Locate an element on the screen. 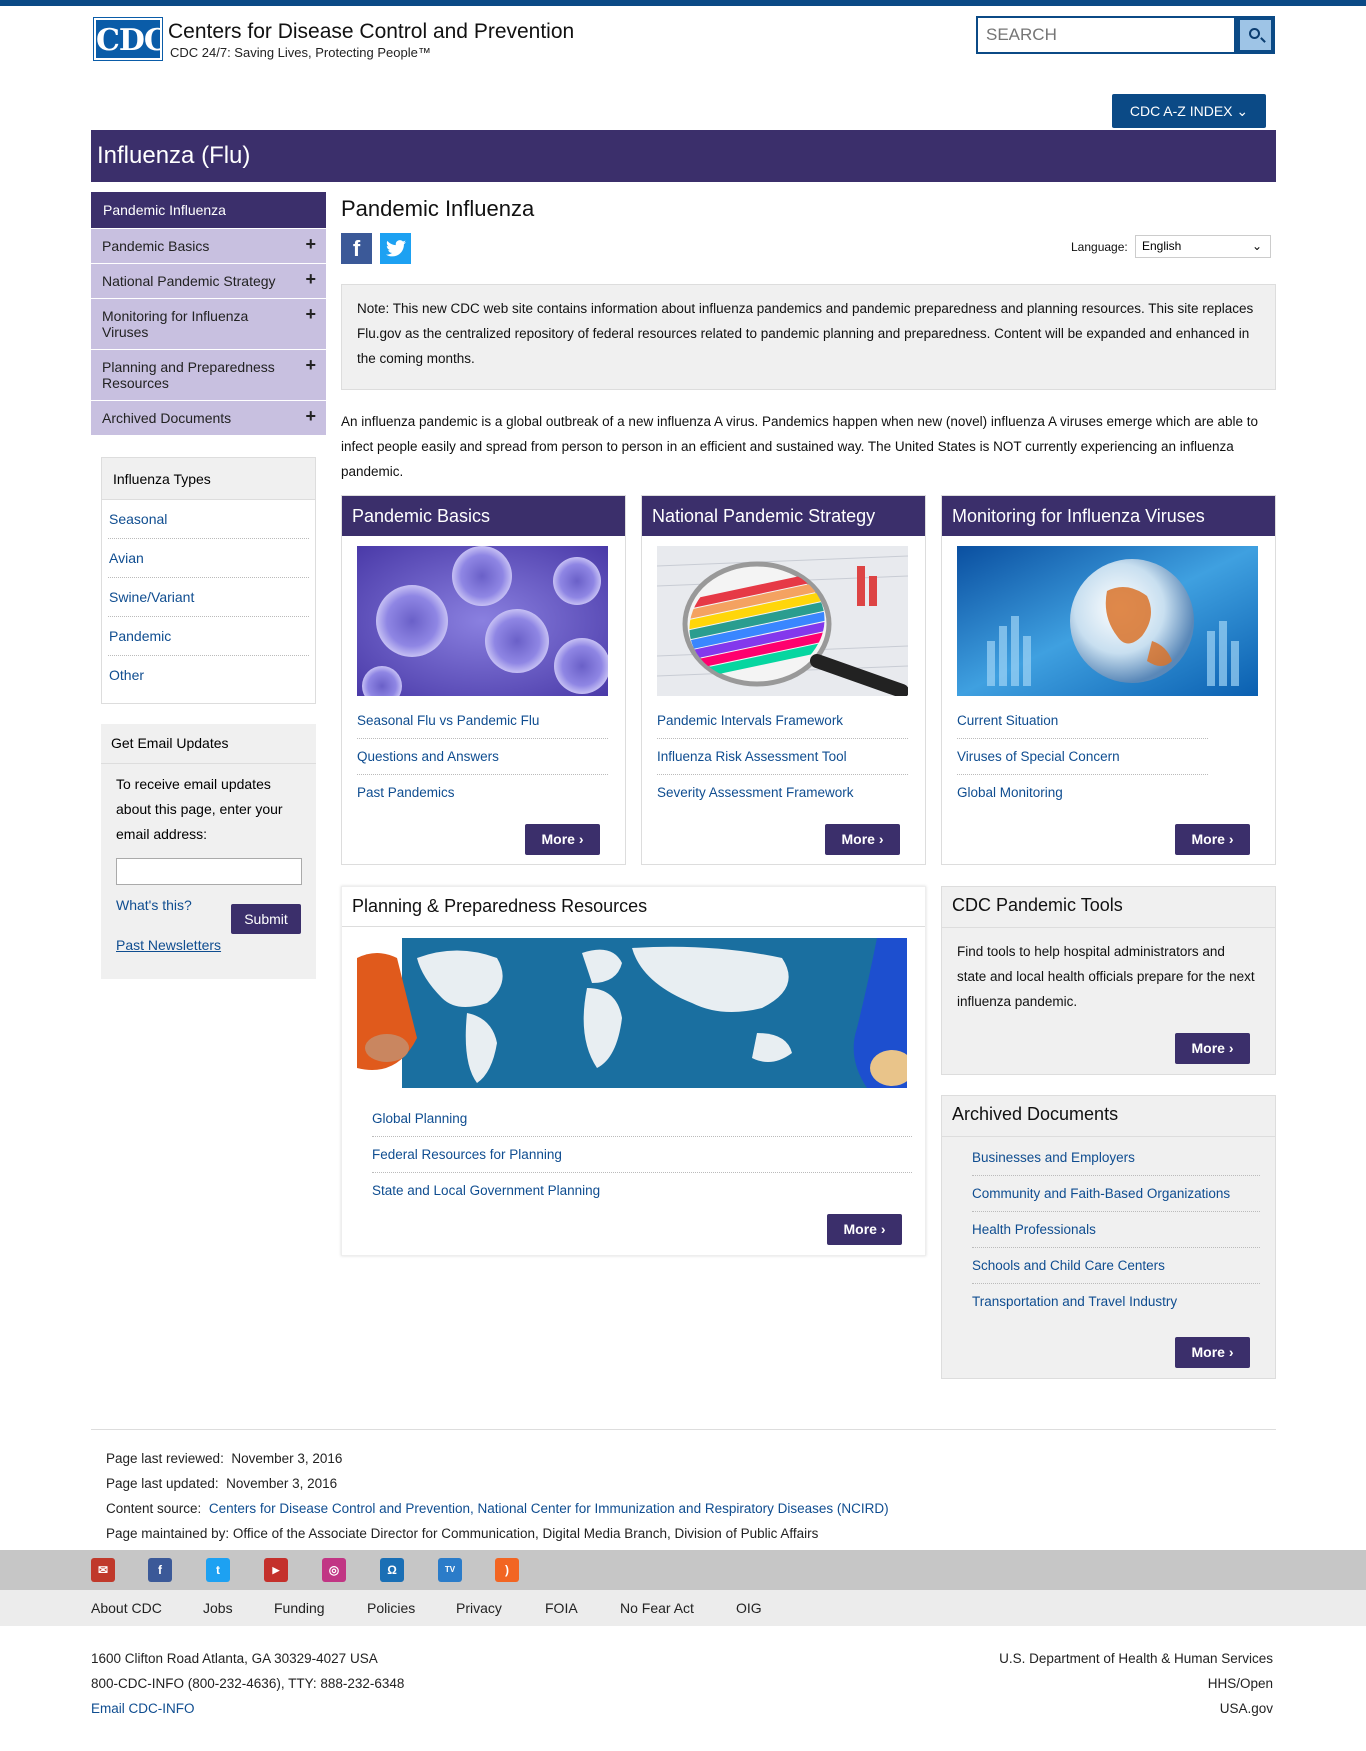  footer-link-oig: OIG is located at coordinates (749, 1608).